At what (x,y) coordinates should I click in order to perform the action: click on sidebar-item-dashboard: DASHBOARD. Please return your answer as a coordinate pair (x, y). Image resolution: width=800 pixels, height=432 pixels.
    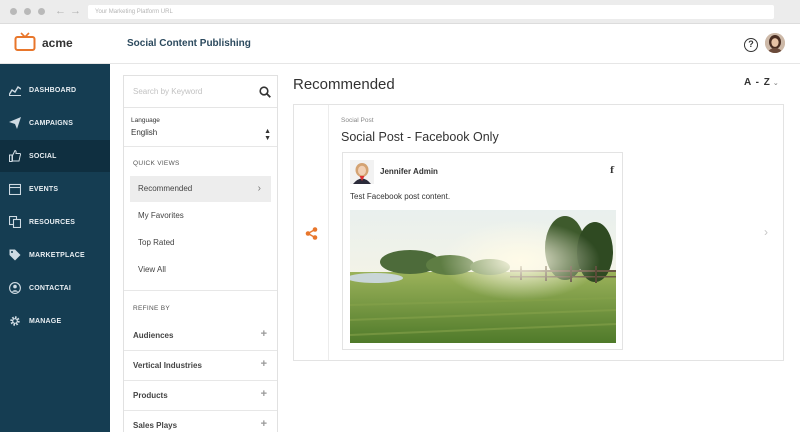
    Looking at the image, I should click on (55, 90).